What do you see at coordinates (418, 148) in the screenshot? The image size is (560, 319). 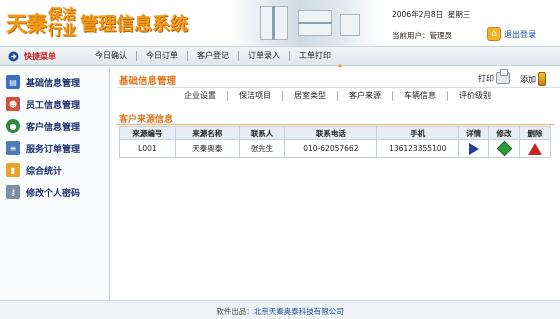 I see `cell-mobile: 136123355100` at bounding box center [418, 148].